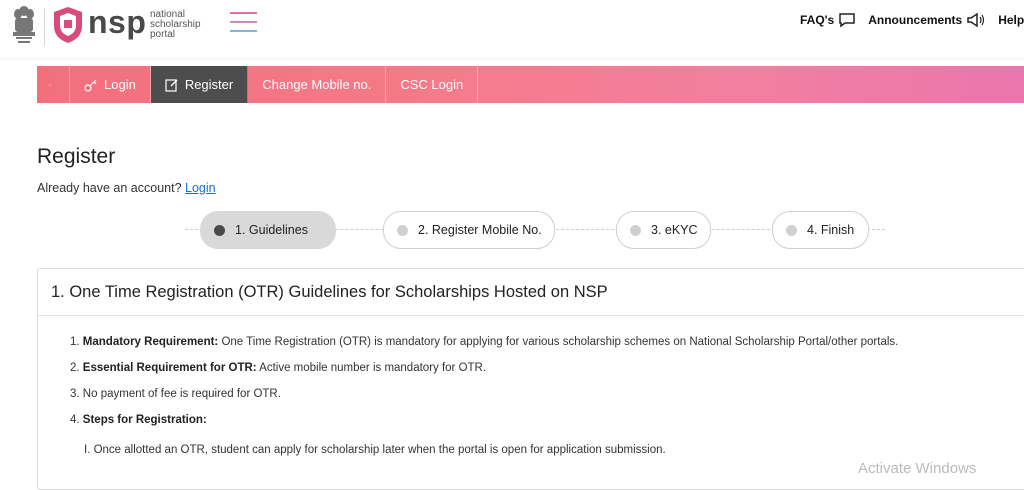 The height and width of the screenshot is (490, 1024). I want to click on login-link: Login, so click(200, 188).